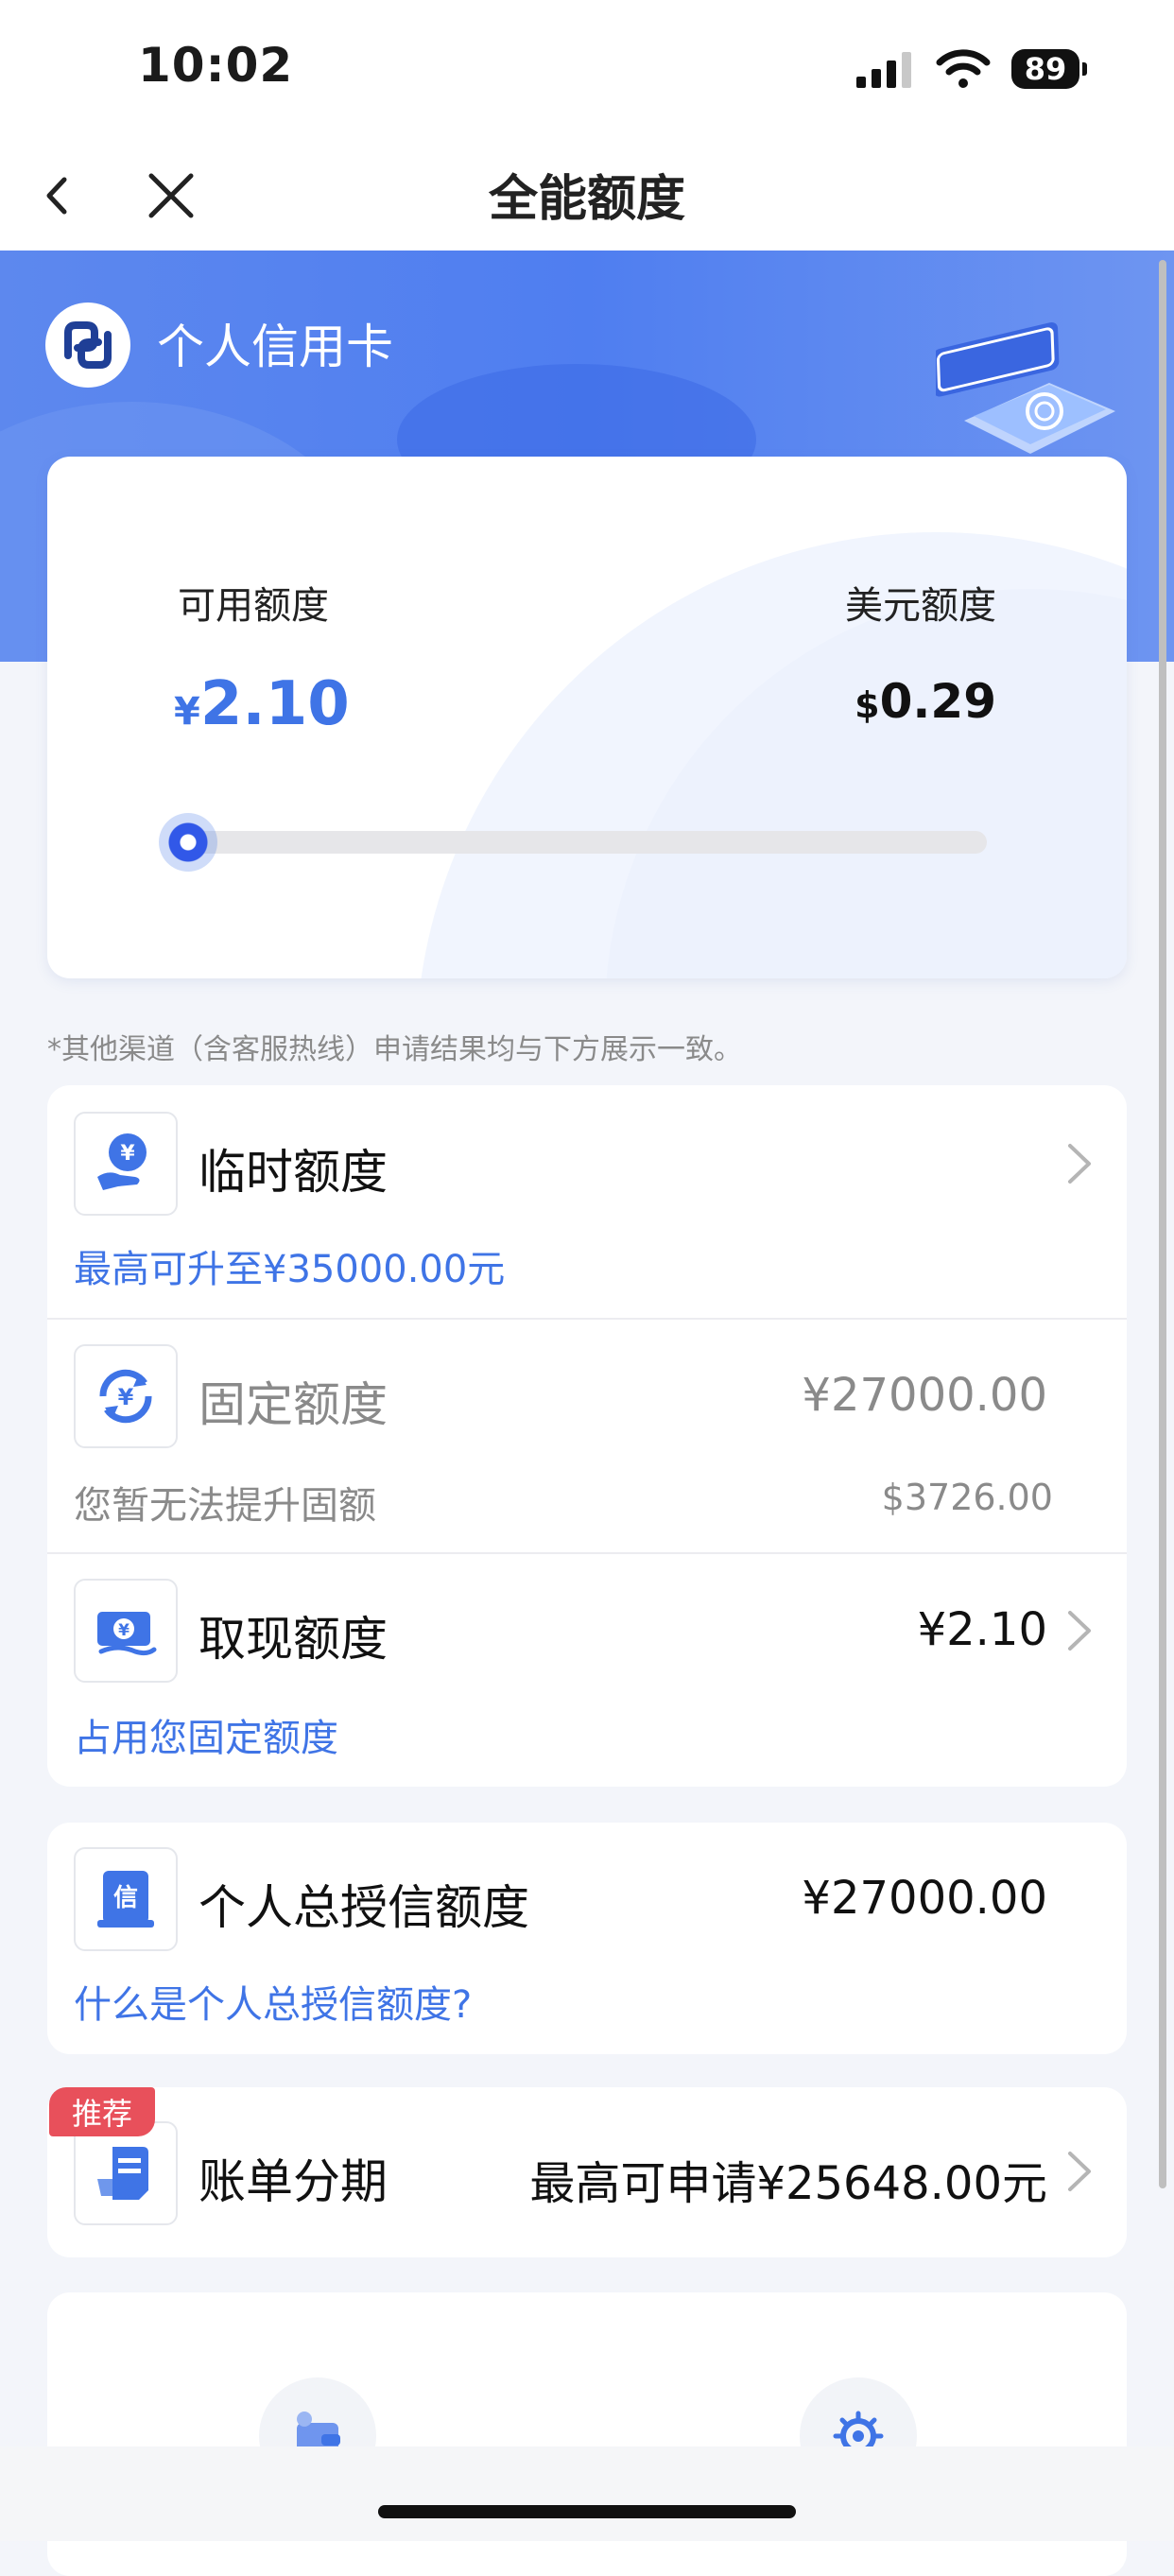 Image resolution: width=1174 pixels, height=2576 pixels. What do you see at coordinates (587, 2493) in the screenshot?
I see `home-indicator-area` at bounding box center [587, 2493].